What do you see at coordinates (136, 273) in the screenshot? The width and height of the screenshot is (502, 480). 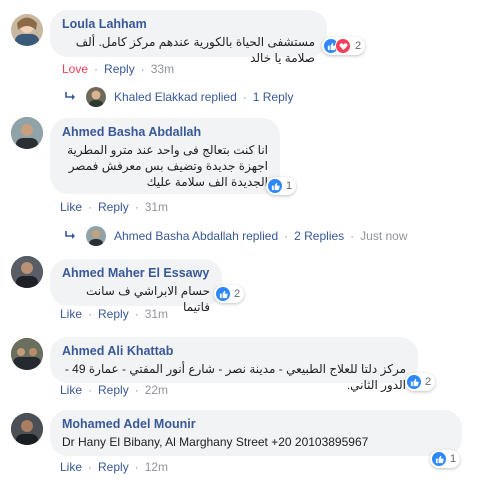 I see `comment-author: Ahmed Maher El Essawy` at bounding box center [136, 273].